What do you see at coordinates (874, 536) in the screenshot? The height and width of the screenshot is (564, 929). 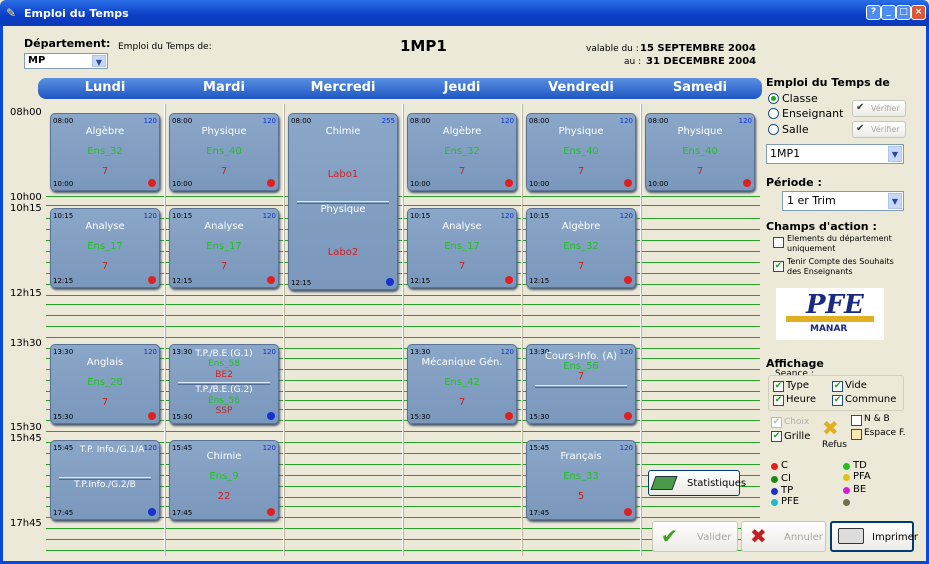 I see `imprimer-button: Imprimer` at bounding box center [874, 536].